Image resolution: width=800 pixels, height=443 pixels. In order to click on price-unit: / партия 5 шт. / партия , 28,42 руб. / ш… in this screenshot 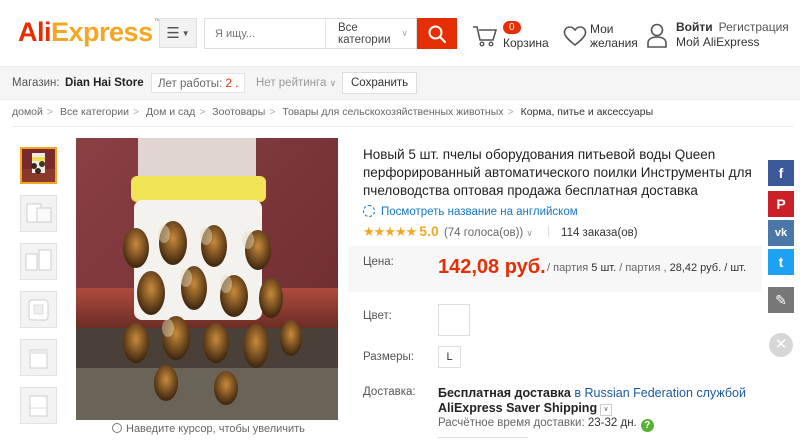, I will do `click(646, 268)`.